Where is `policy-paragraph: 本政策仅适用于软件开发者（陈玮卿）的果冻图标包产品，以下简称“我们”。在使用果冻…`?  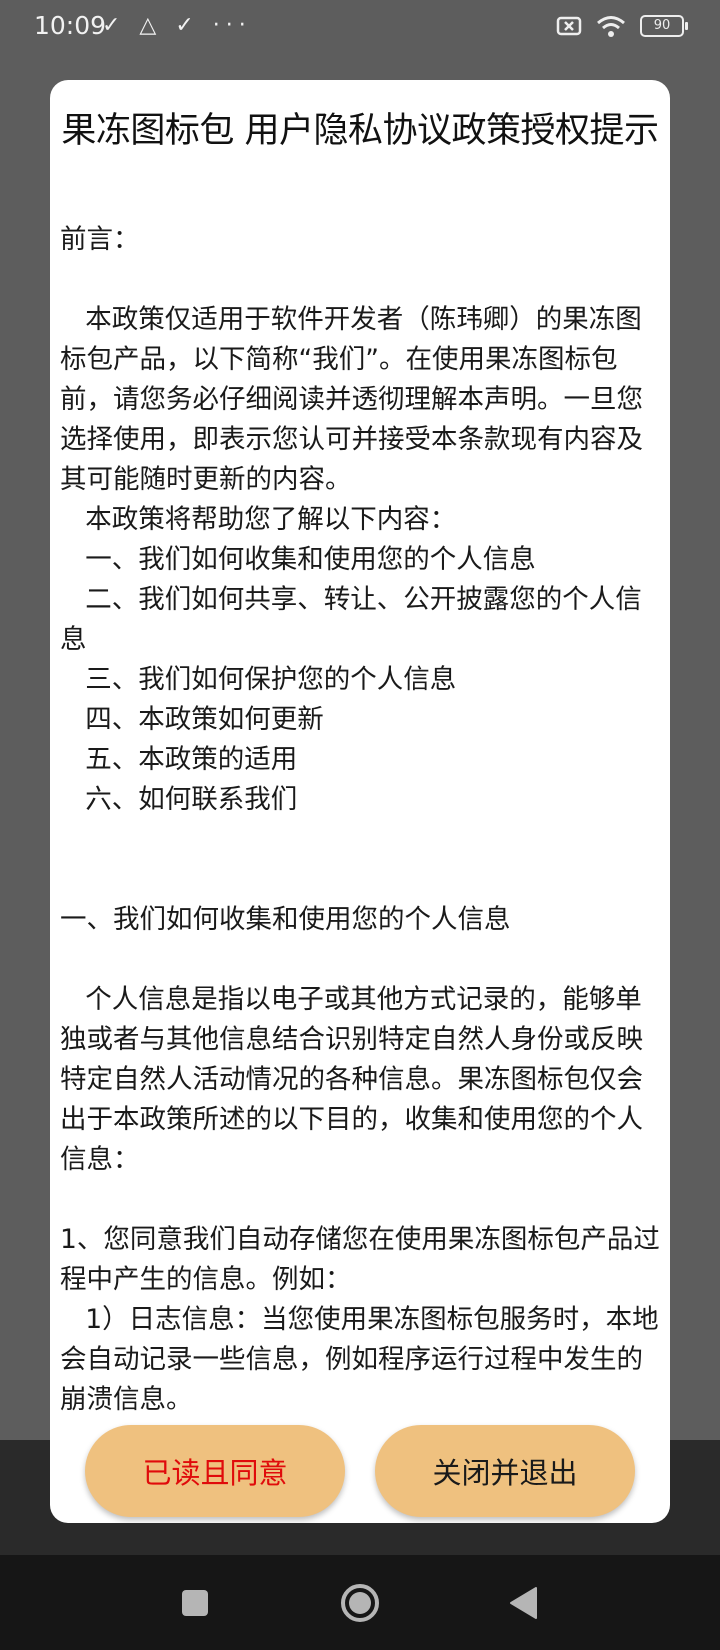 policy-paragraph: 本政策仅适用于软件开发者（陈玮卿）的果冻图标包产品，以下简称“我们”。在使用果冻… is located at coordinates (351, 399).